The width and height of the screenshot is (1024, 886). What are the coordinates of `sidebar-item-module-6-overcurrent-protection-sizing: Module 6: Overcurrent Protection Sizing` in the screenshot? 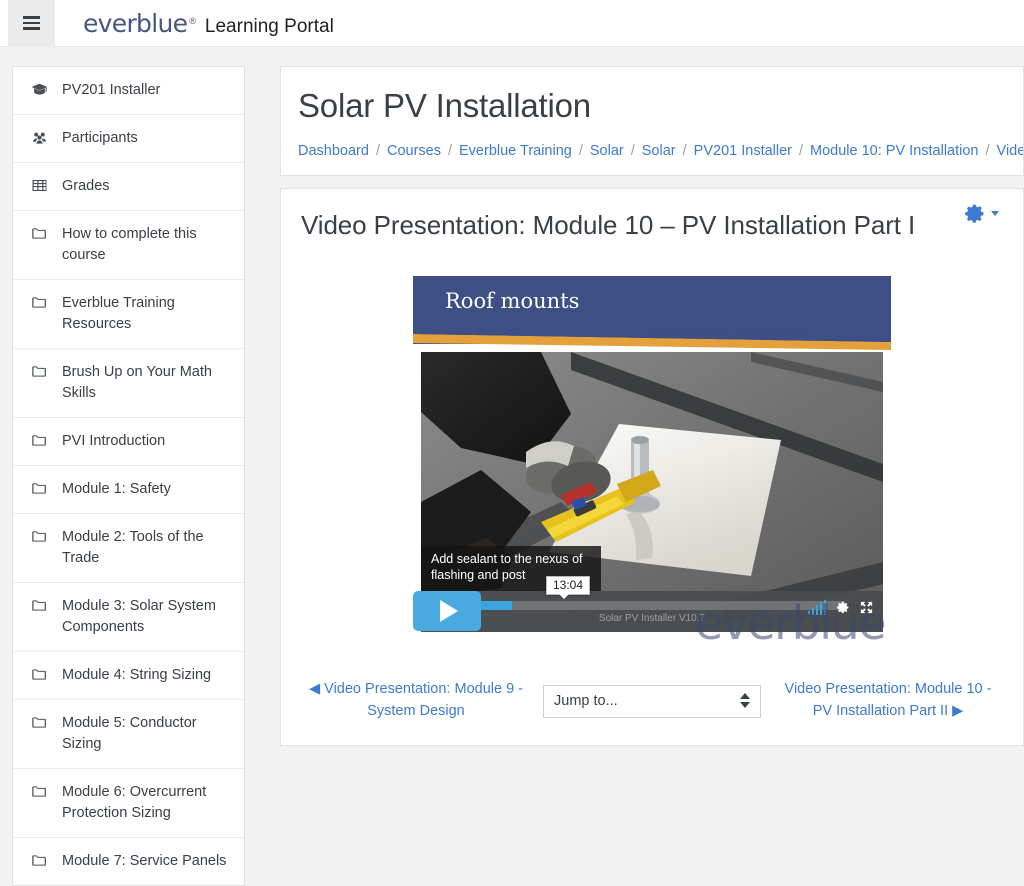 It's located at (128, 804).